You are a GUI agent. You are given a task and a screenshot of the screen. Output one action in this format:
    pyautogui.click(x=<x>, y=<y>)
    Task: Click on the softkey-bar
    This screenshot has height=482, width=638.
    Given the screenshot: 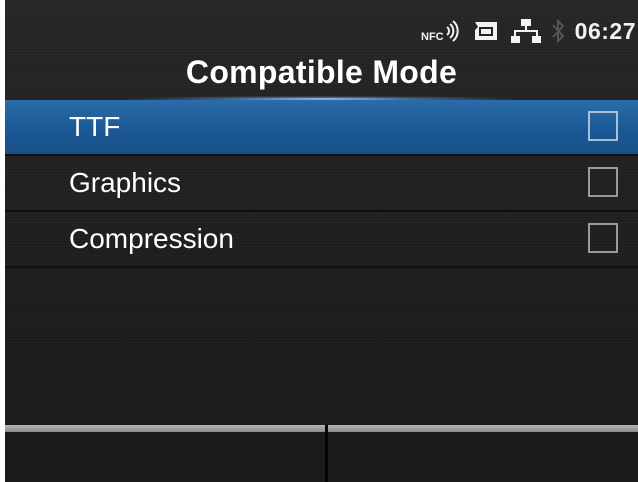 What is the action you would take?
    pyautogui.click(x=321, y=453)
    